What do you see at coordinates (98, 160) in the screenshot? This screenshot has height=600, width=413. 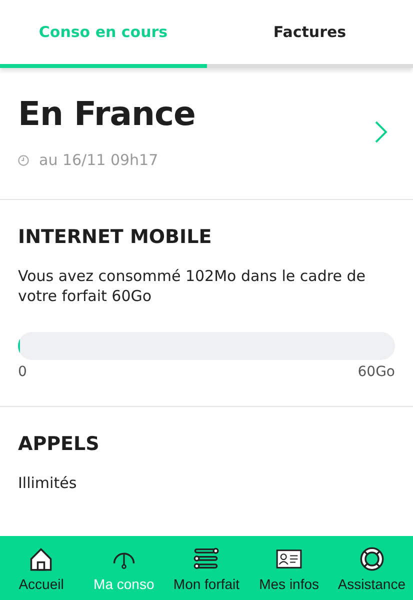 I see `update-time: au 16/11 09h17` at bounding box center [98, 160].